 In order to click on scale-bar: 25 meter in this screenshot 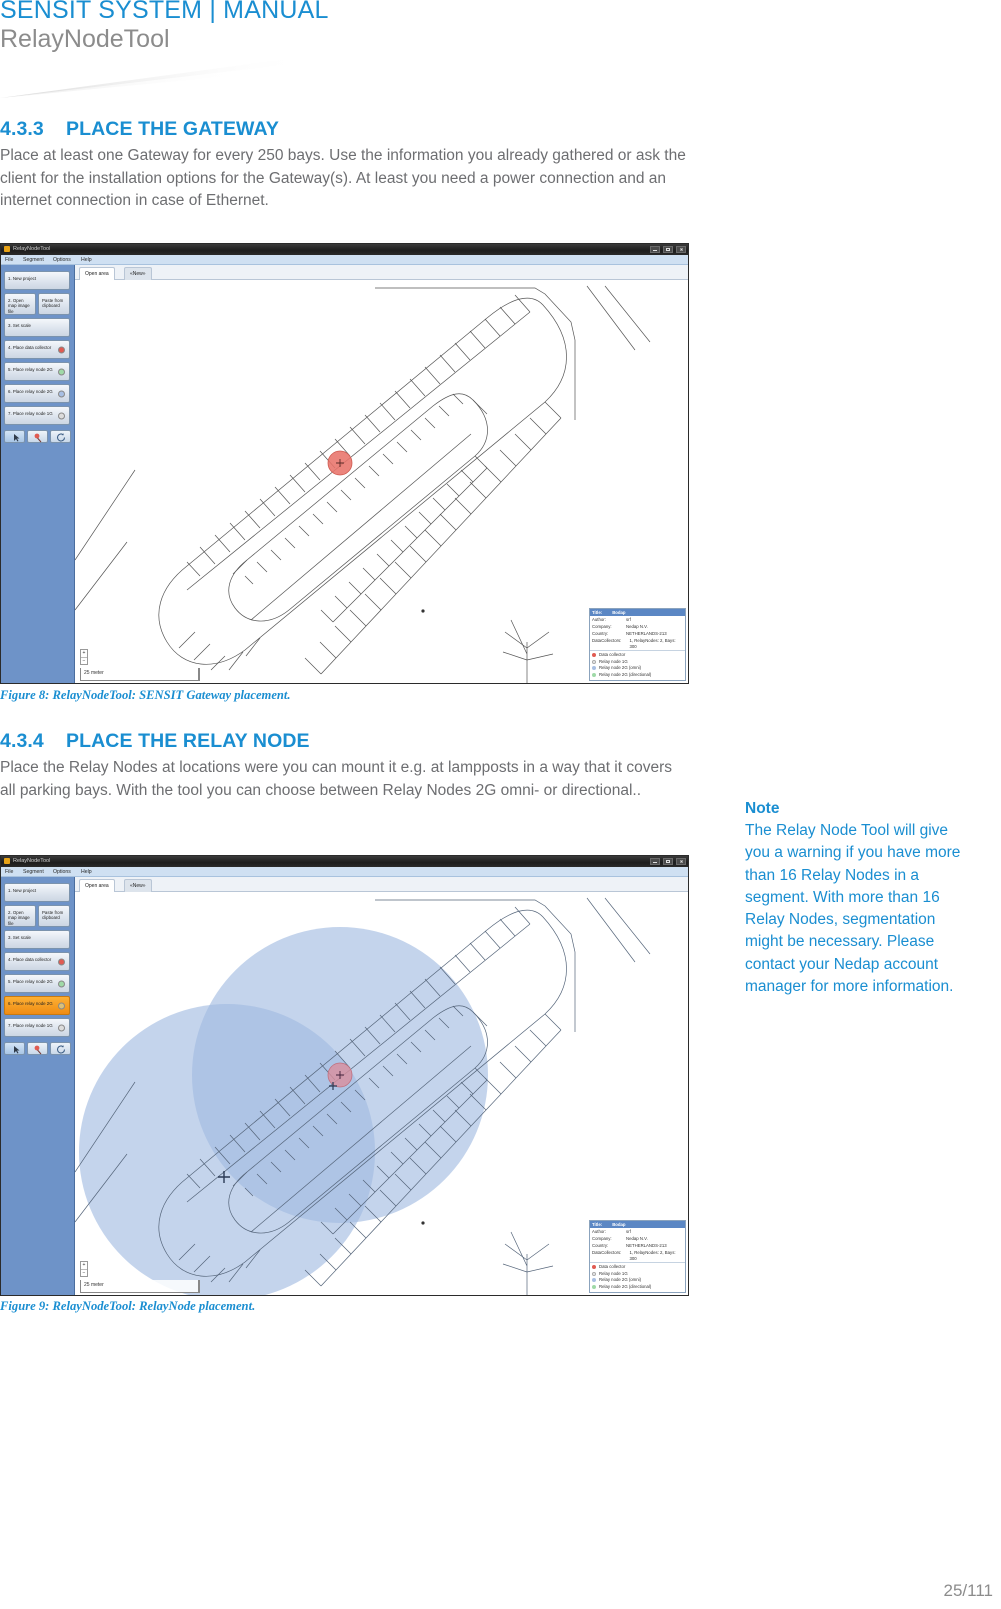, I will do `click(140, 674)`.